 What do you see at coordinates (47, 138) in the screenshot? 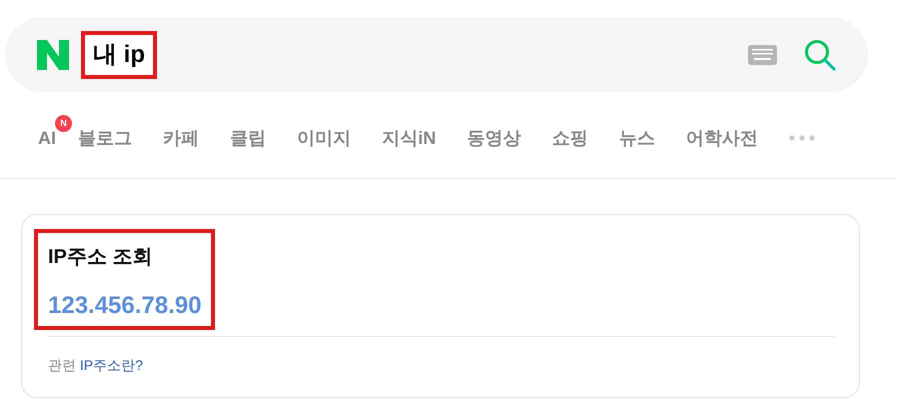
I see `search-tab: AI` at bounding box center [47, 138].